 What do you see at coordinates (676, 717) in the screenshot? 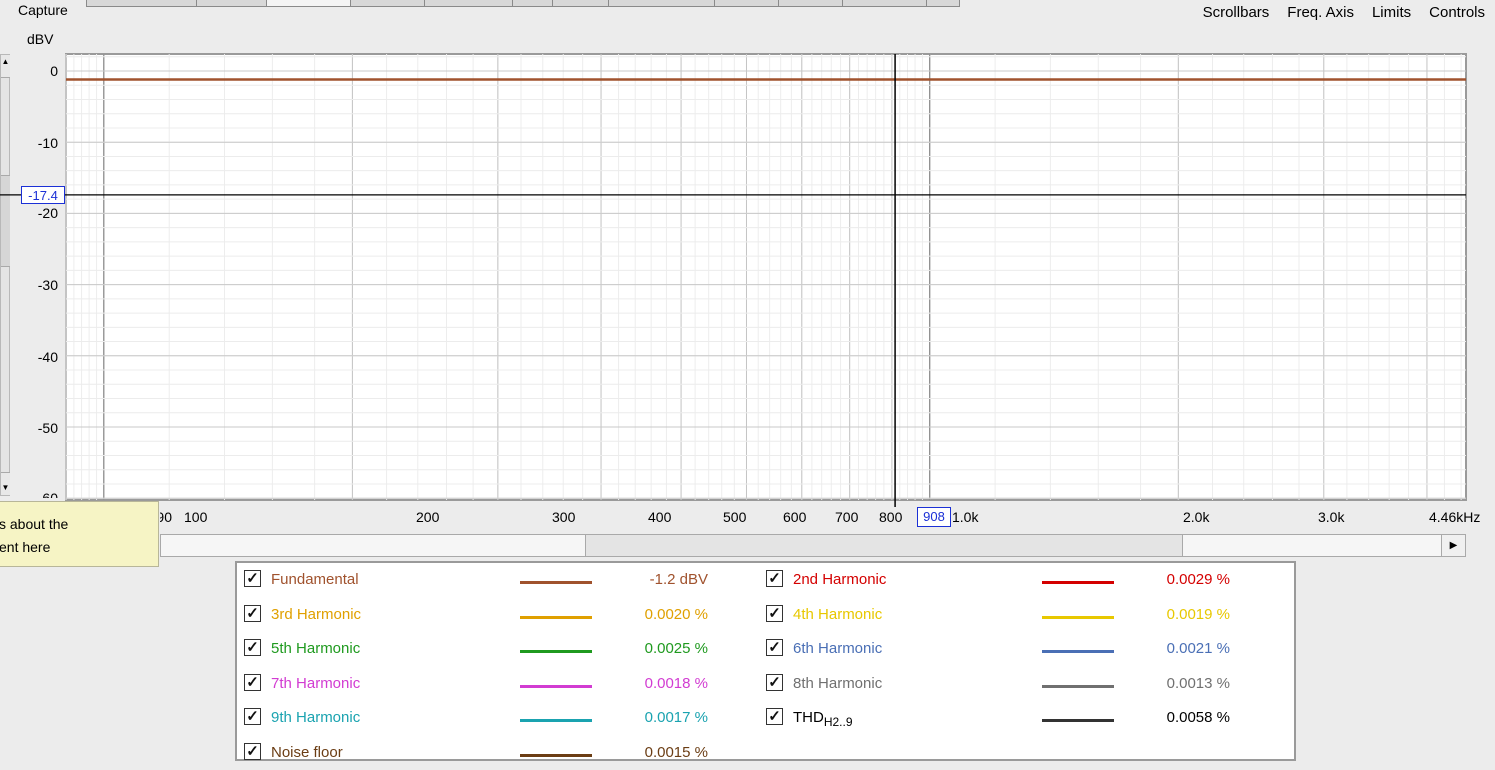
I see `legend-value: 0.0017 %` at bounding box center [676, 717].